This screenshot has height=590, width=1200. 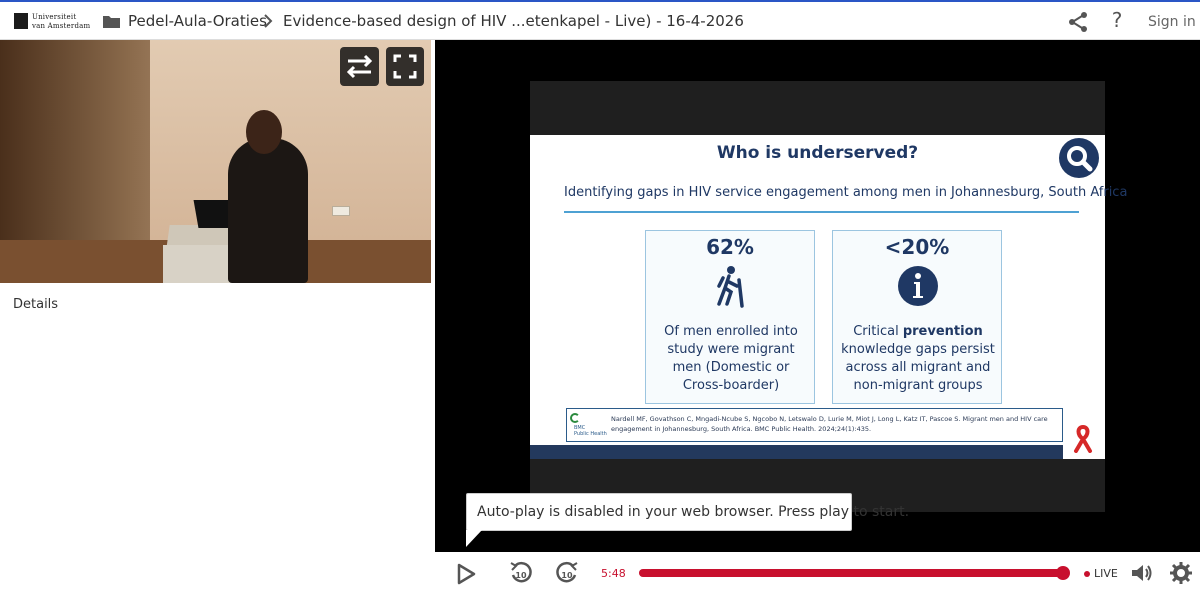 I want to click on fullscreen-icon, so click(x=405, y=66).